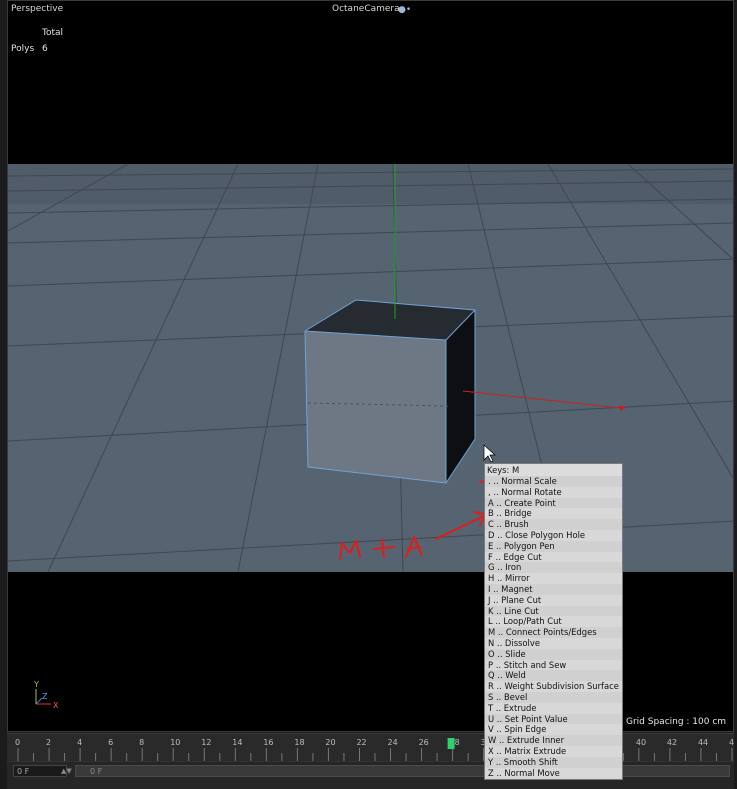 Image resolution: width=737 pixels, height=789 pixels. I want to click on keys-menu-item: . .. Normal Scale, so click(553, 481).